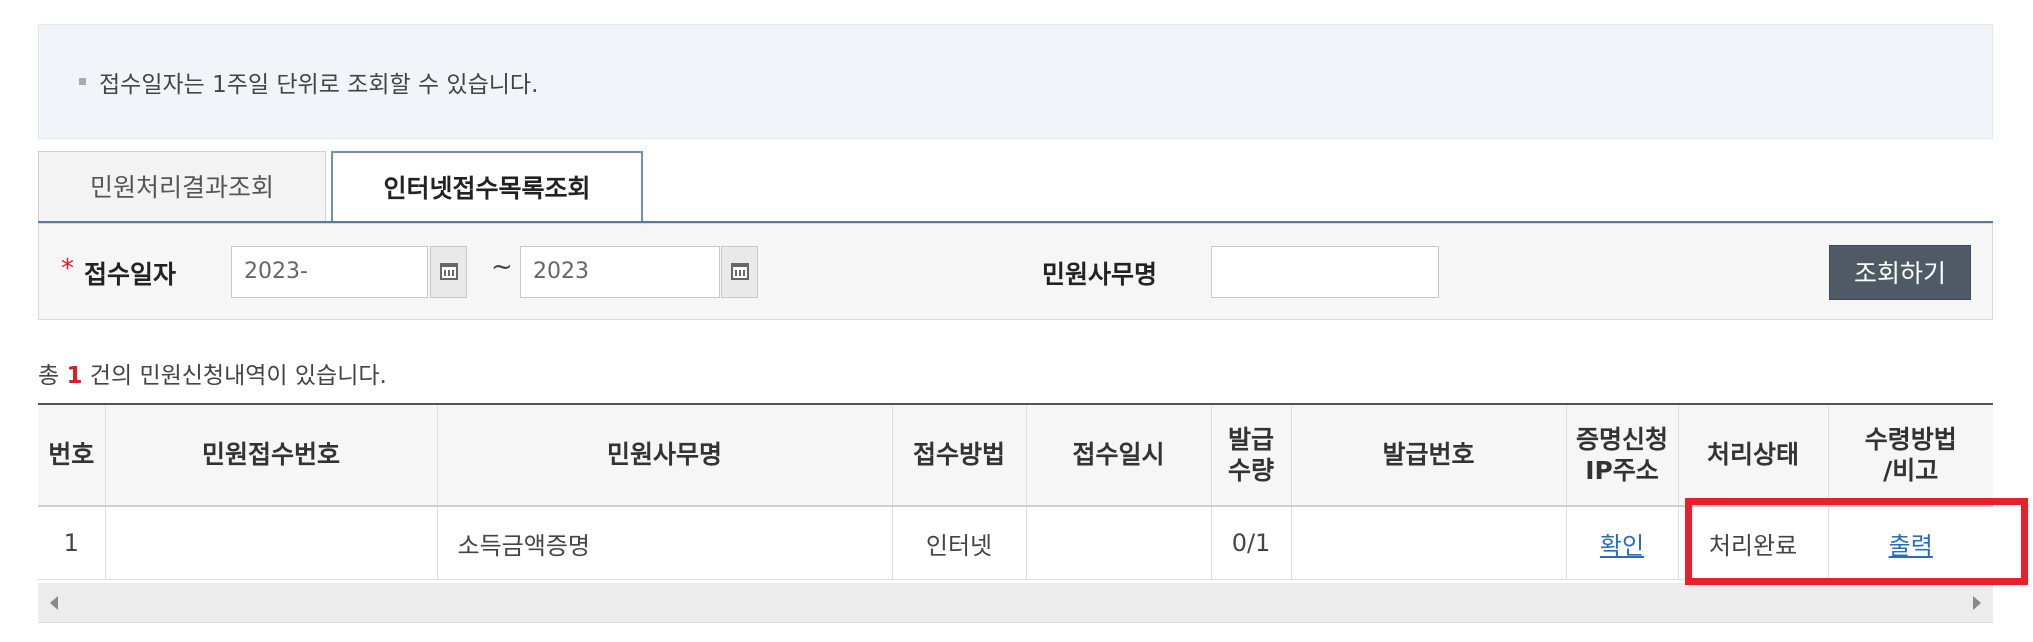 The height and width of the screenshot is (642, 2033). Describe the element at coordinates (329, 272) in the screenshot. I see `date-from-input: 2023-` at that location.